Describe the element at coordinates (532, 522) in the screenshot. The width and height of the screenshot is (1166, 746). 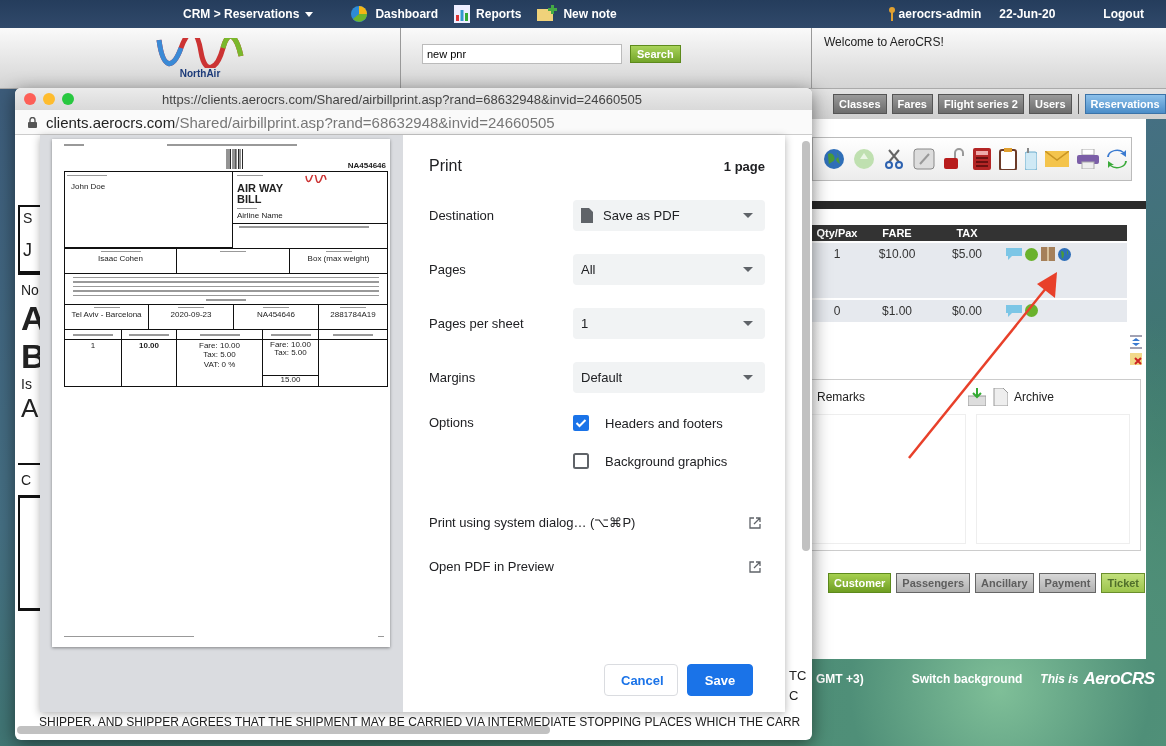
I see `dialog-link: Print using system dialog… (⌥⌘P)` at that location.